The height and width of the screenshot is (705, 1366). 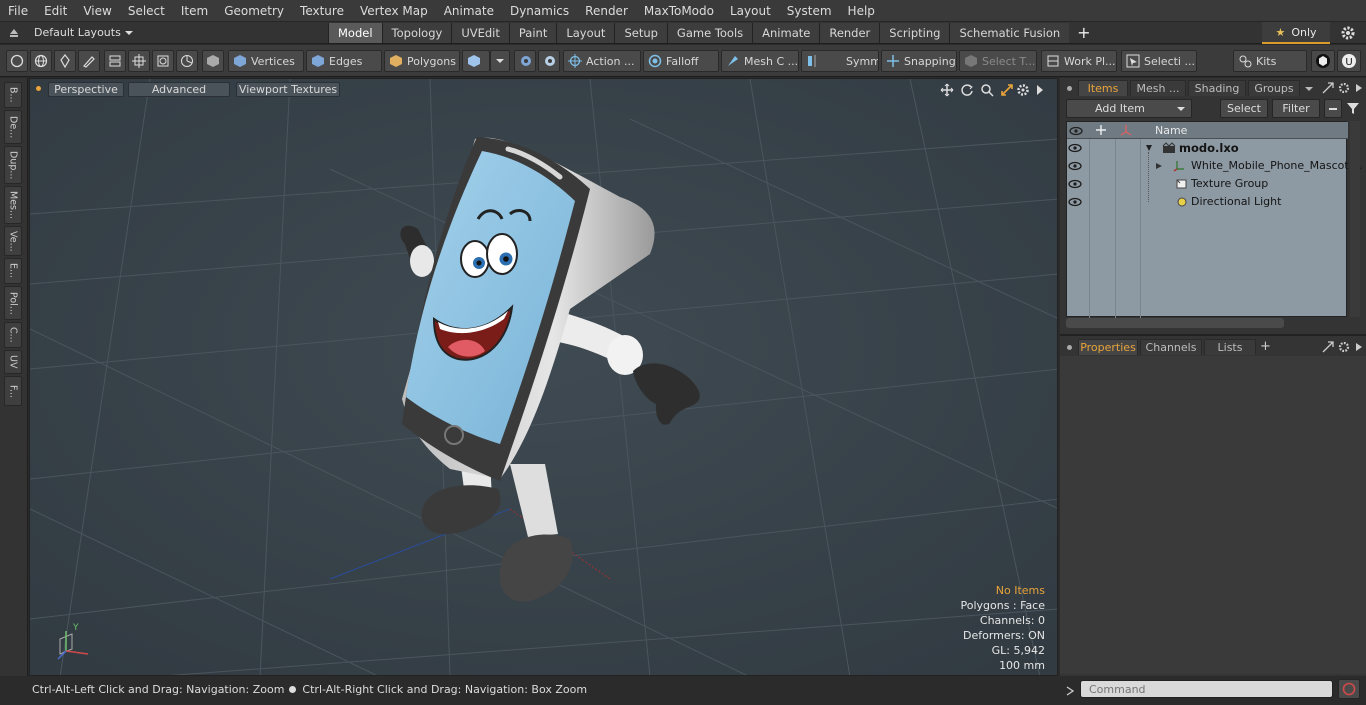 I want to click on menu-file: File, so click(x=18, y=11).